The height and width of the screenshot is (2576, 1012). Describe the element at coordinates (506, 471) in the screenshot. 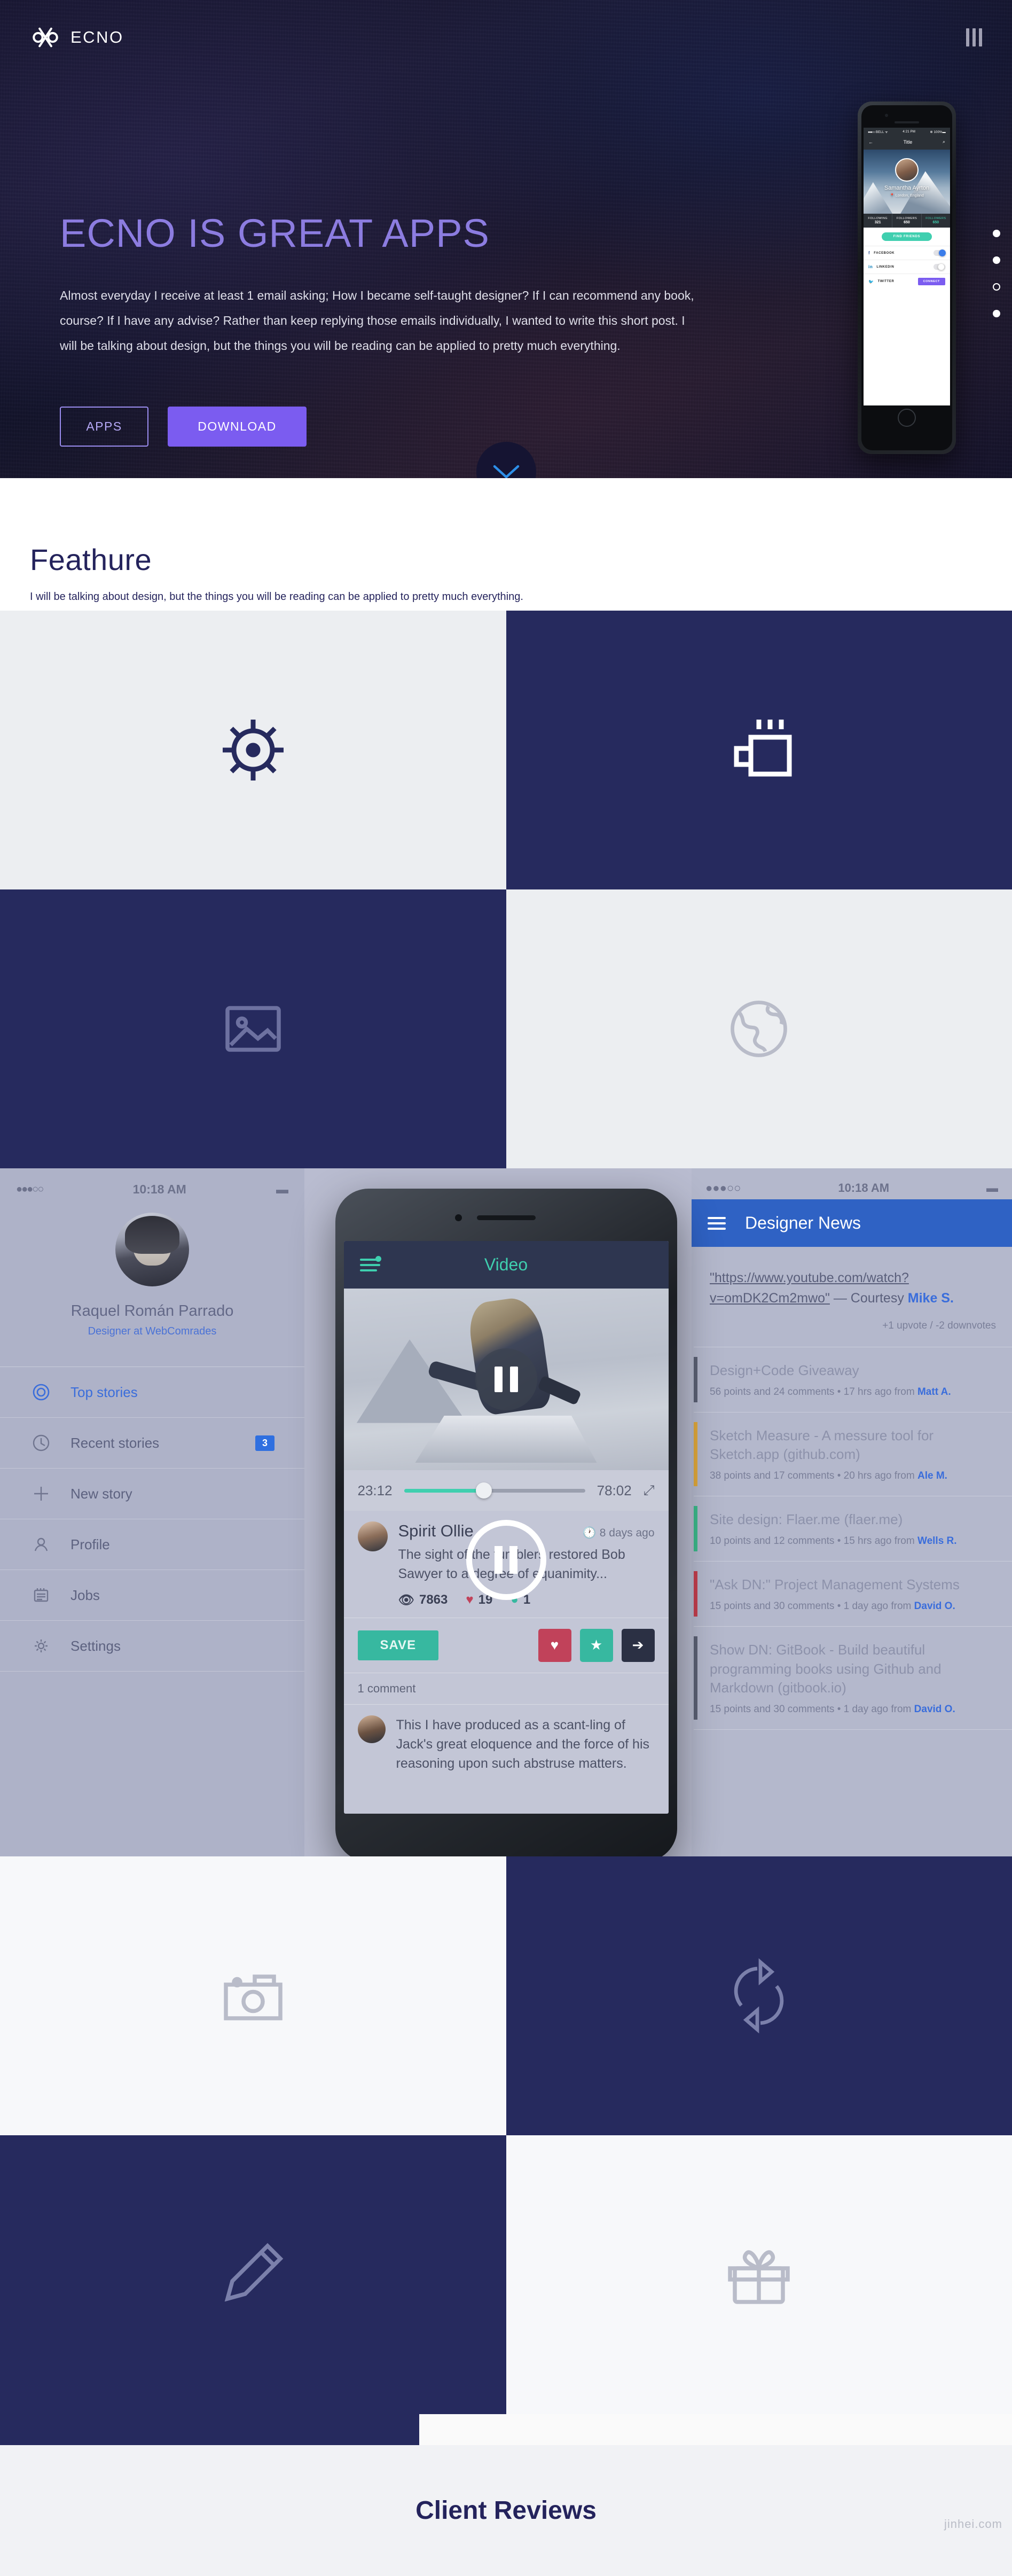

I see `chevron-down-icon` at that location.